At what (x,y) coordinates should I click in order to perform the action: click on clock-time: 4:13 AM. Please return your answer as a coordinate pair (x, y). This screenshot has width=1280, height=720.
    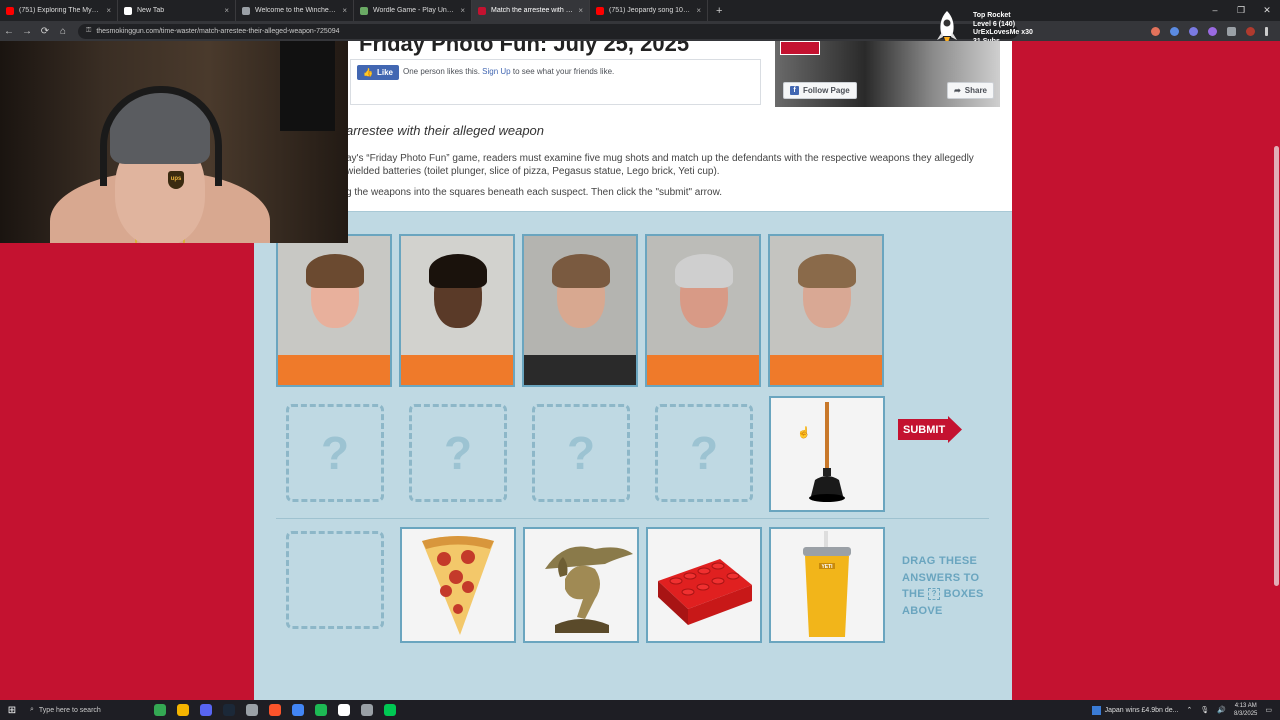
    Looking at the image, I should click on (1245, 706).